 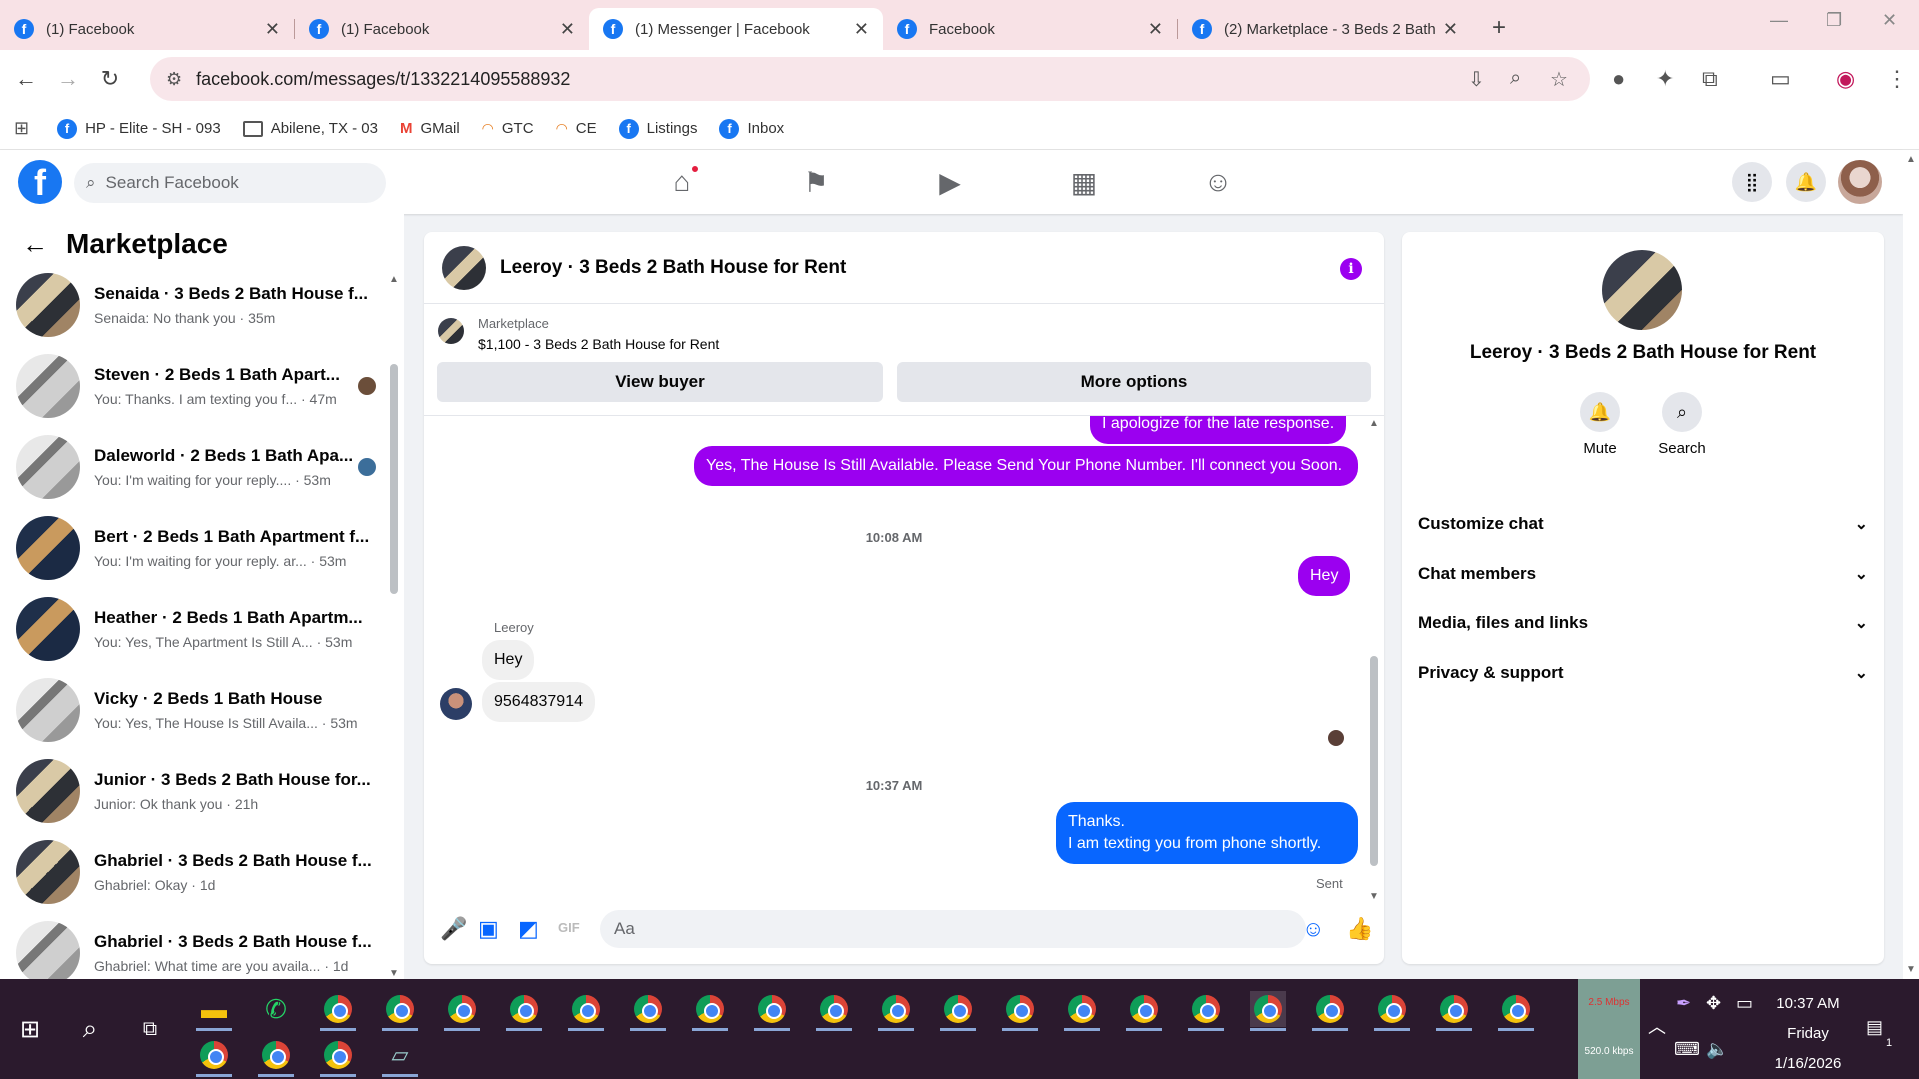 I want to click on media-files-links-section: Media, files and links ⌄, so click(x=1643, y=623).